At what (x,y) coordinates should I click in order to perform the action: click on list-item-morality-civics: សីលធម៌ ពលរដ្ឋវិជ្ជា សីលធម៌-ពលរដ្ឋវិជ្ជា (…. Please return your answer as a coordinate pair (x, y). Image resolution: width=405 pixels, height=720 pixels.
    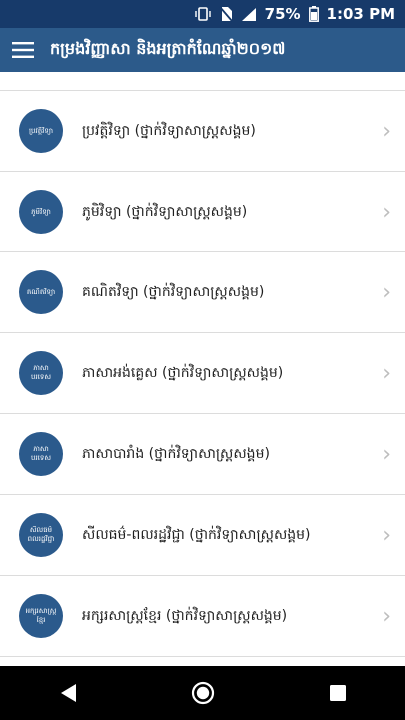
    Looking at the image, I should click on (202, 535).